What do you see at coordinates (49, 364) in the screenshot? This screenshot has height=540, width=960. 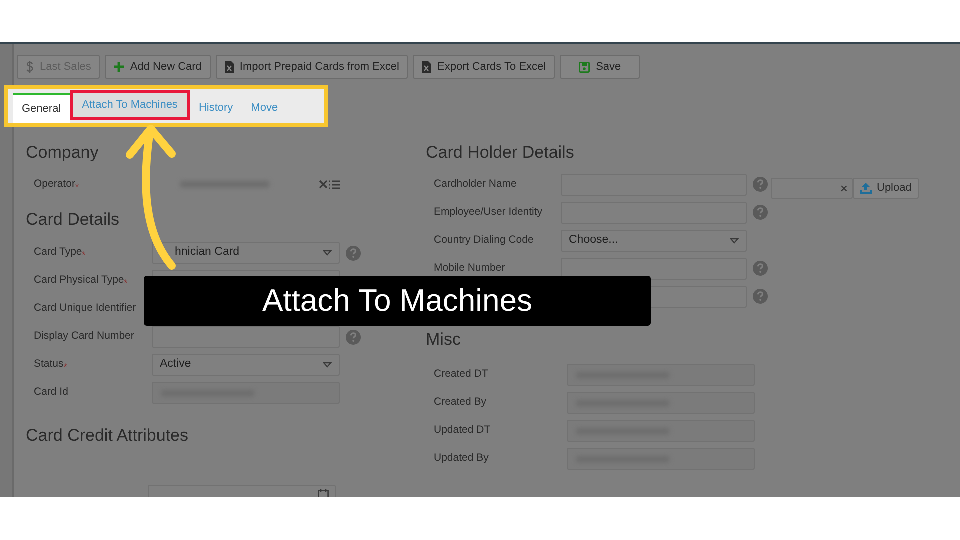 I see `field-label: Status` at bounding box center [49, 364].